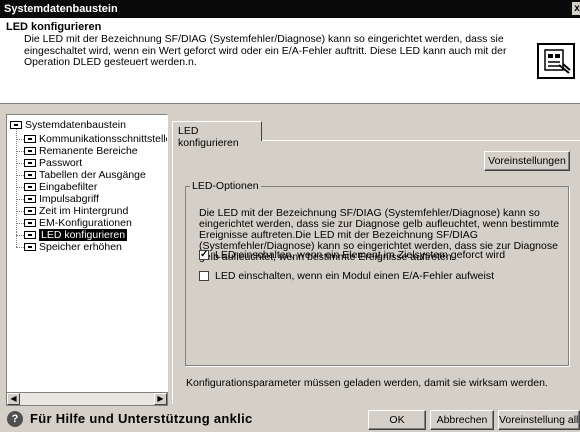  I want to click on cancel-button: Abbrechen, so click(462, 420).